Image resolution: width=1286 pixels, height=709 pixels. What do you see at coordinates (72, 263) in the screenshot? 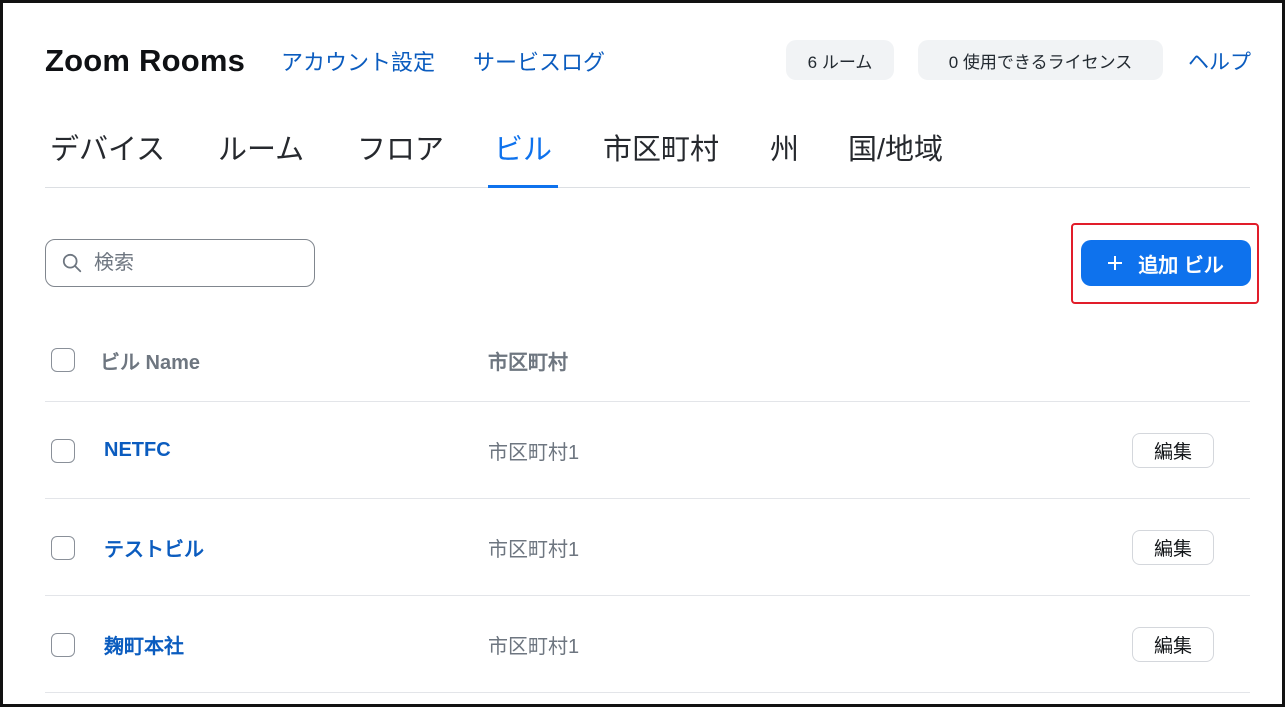
I see `search-icon` at bounding box center [72, 263].